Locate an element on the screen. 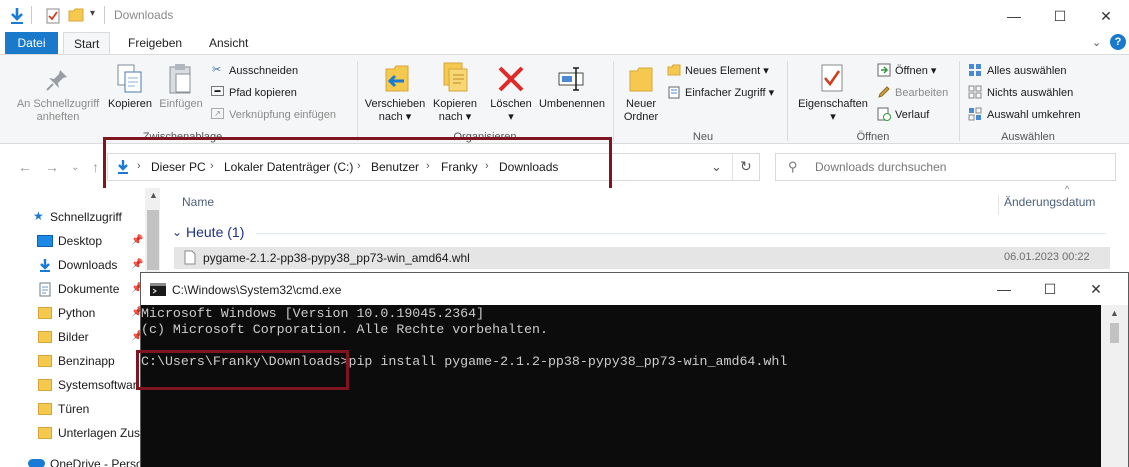  nav-item-documents: Dokumente 📌 is located at coordinates (80, 291).